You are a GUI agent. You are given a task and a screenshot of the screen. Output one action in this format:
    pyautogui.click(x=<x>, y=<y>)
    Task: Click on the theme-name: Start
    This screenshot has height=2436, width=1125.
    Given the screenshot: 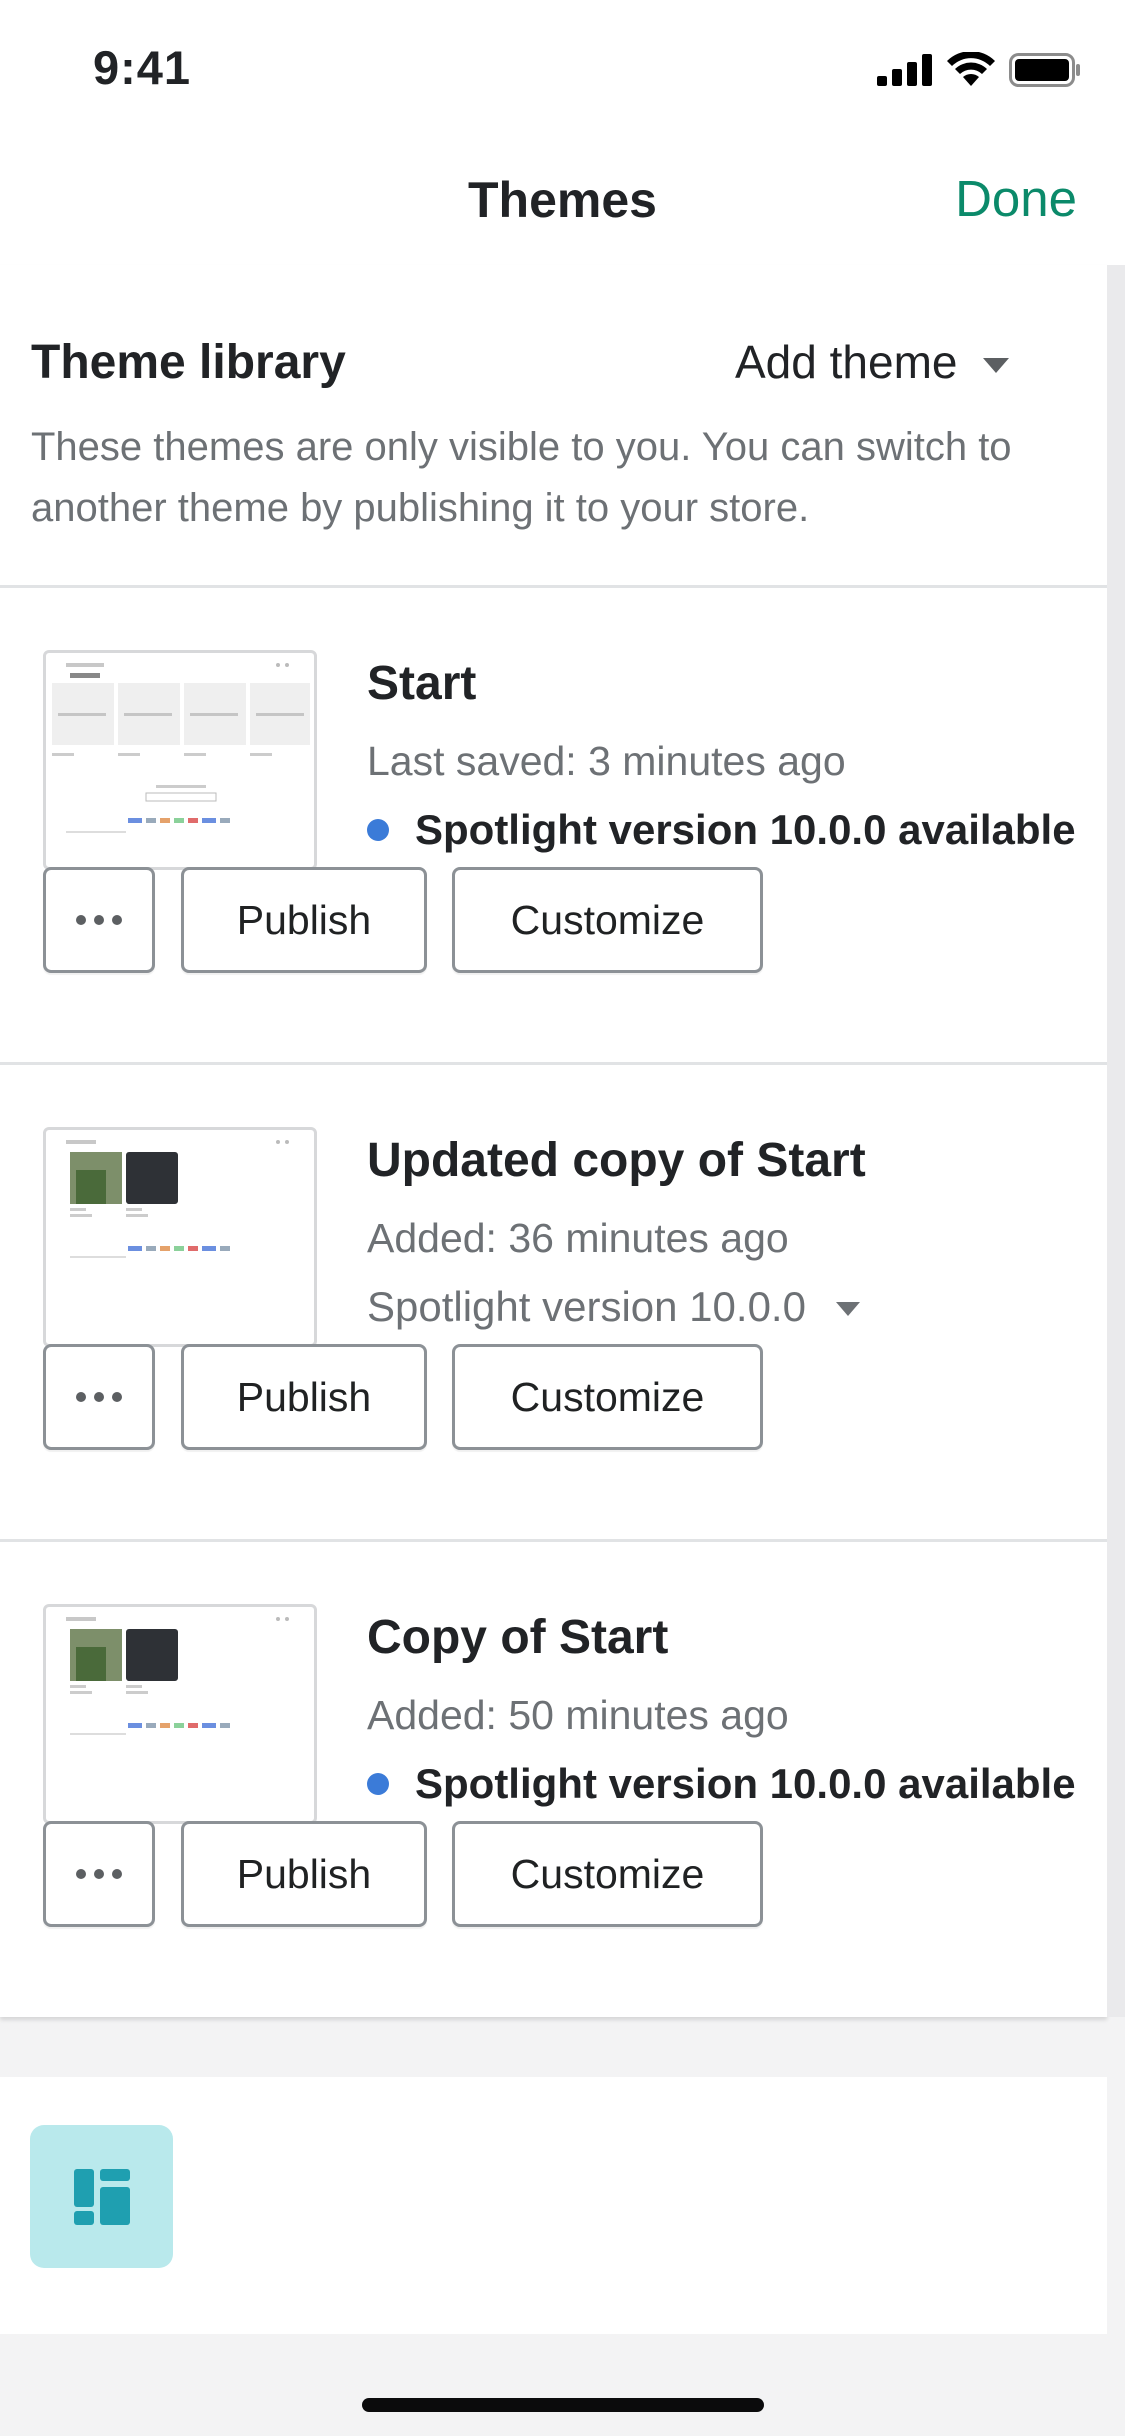 What is the action you would take?
    pyautogui.click(x=422, y=683)
    